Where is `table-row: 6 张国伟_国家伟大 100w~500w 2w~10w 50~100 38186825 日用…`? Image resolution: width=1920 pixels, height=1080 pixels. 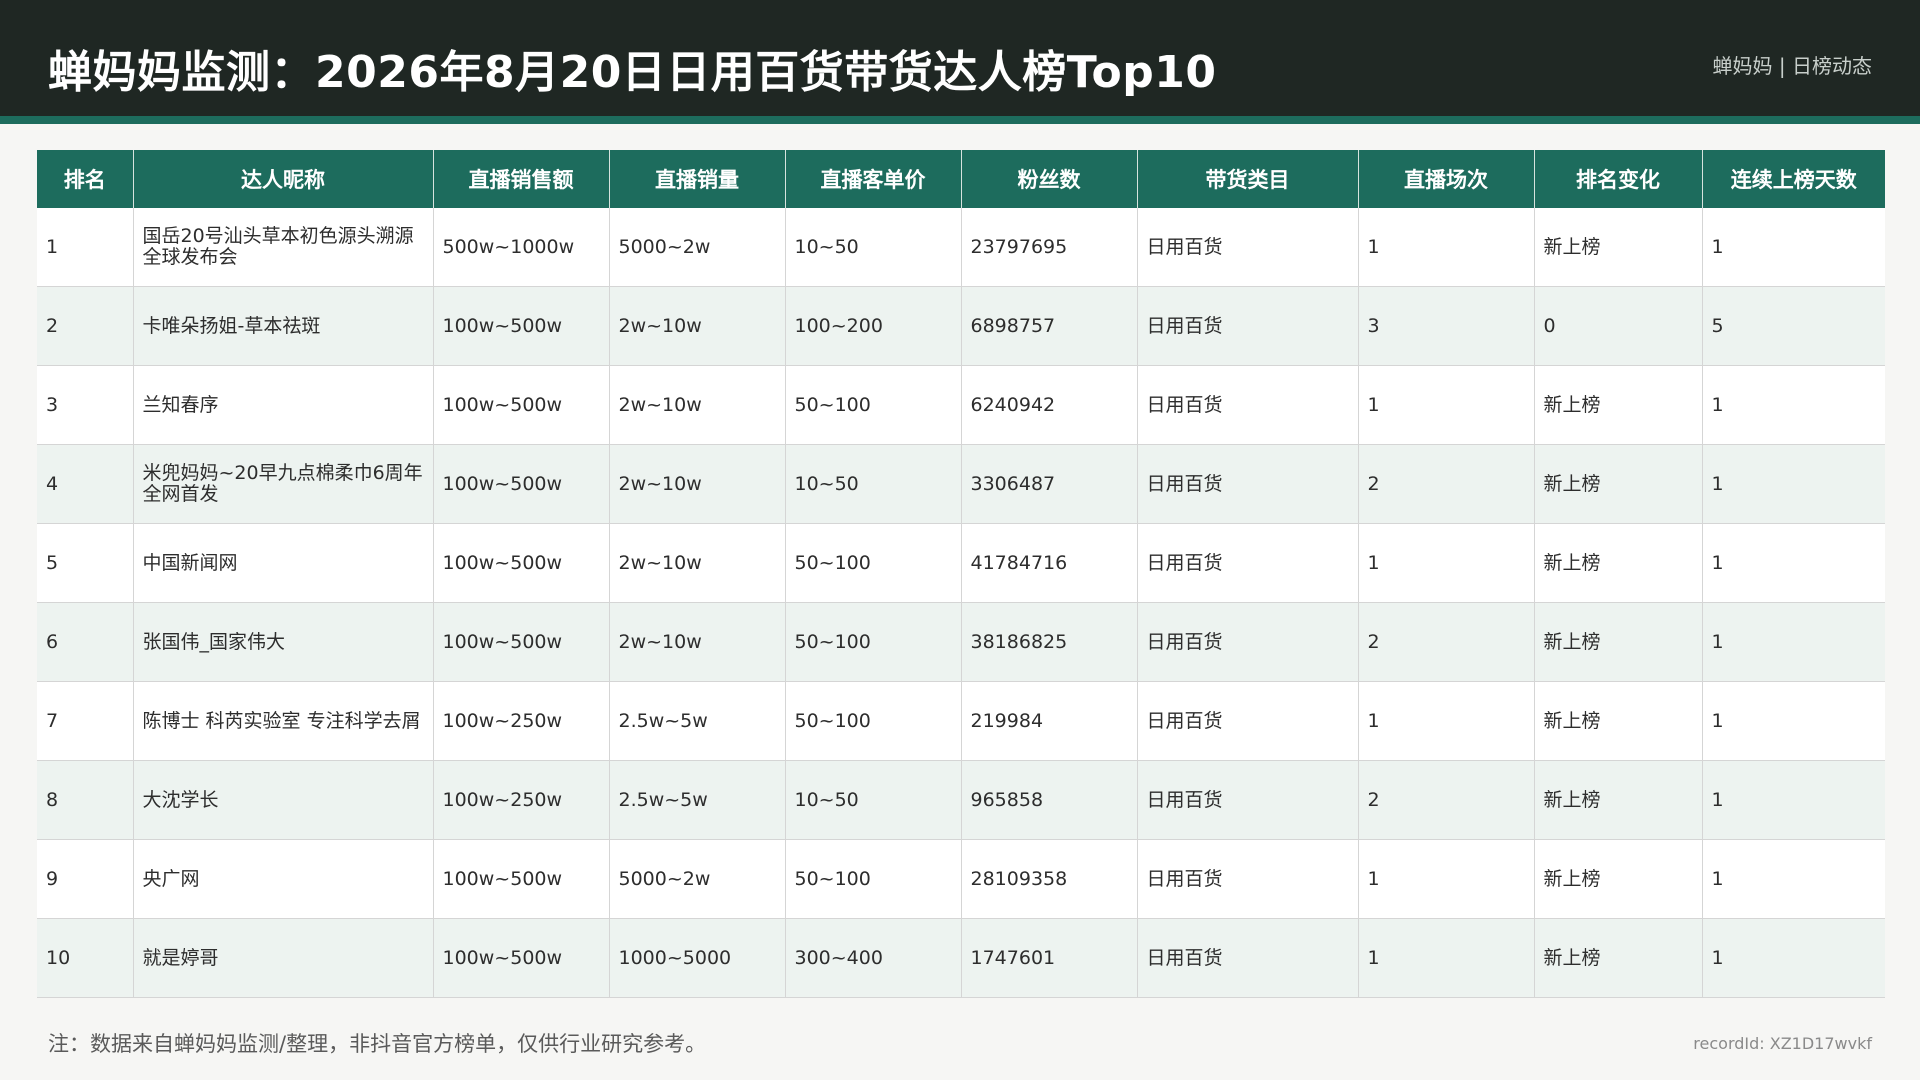
table-row: 6 张国伟_国家伟大 100w~500w 2w~10w 50~100 38186825 日用… is located at coordinates (961, 642).